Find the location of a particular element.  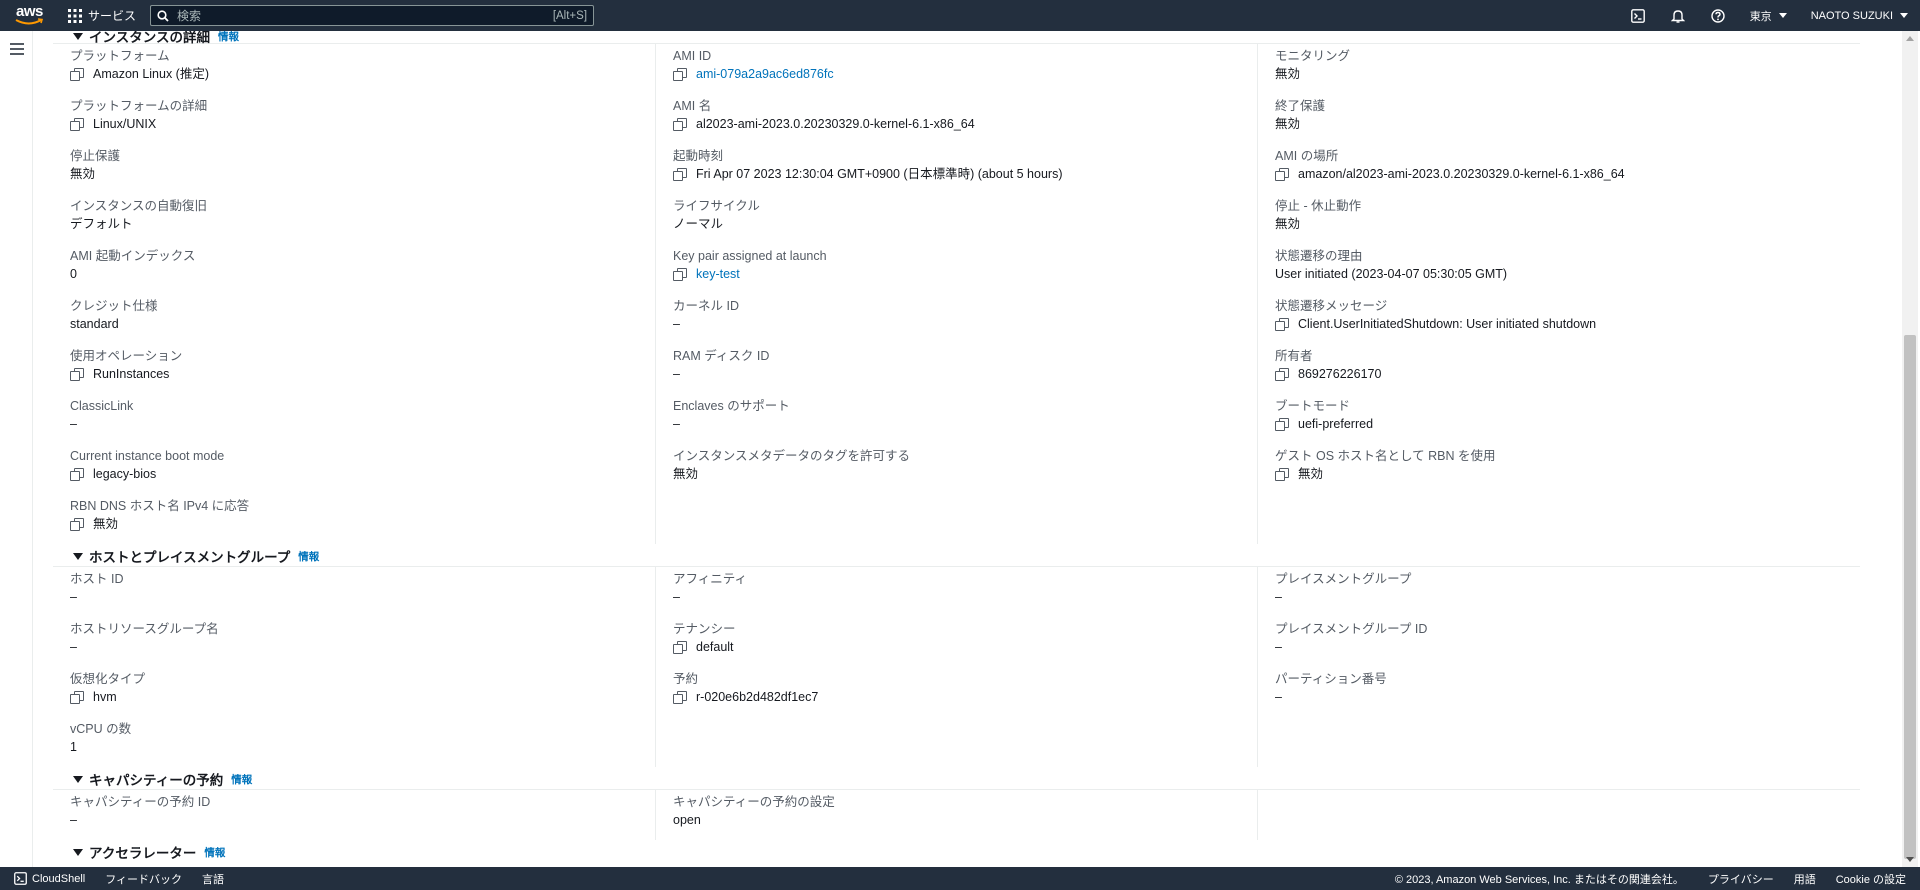

field-label: 停止保護 is located at coordinates (95, 156).